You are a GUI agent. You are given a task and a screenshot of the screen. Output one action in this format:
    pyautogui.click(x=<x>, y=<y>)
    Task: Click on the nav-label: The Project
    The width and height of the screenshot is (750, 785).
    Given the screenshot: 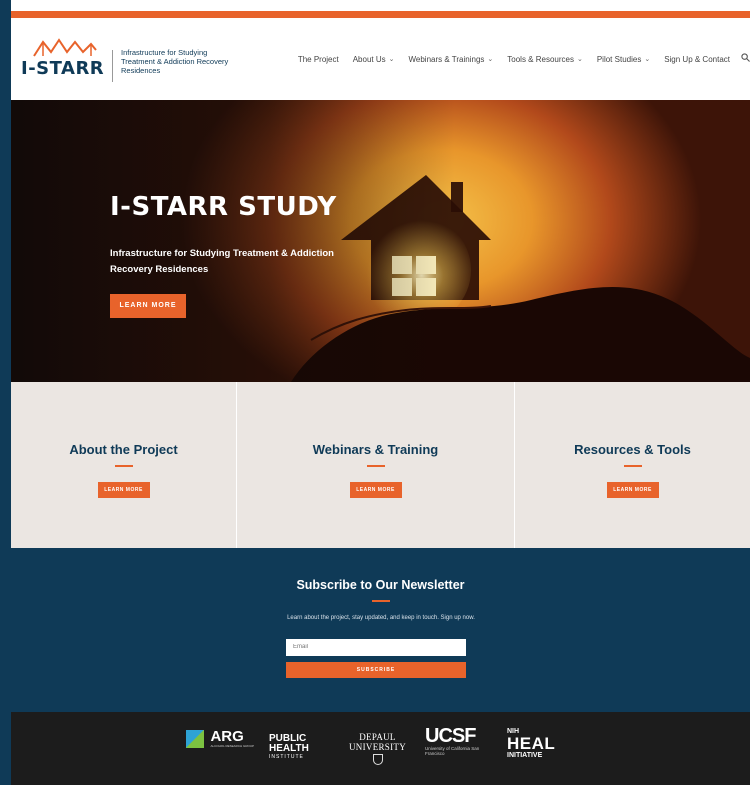 What is the action you would take?
    pyautogui.click(x=318, y=59)
    